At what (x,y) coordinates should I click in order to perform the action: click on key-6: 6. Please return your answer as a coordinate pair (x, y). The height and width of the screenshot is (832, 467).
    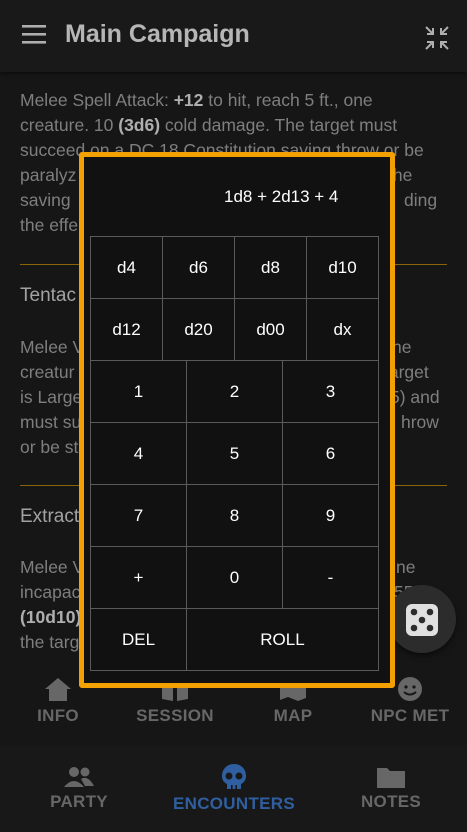
    Looking at the image, I should click on (330, 453).